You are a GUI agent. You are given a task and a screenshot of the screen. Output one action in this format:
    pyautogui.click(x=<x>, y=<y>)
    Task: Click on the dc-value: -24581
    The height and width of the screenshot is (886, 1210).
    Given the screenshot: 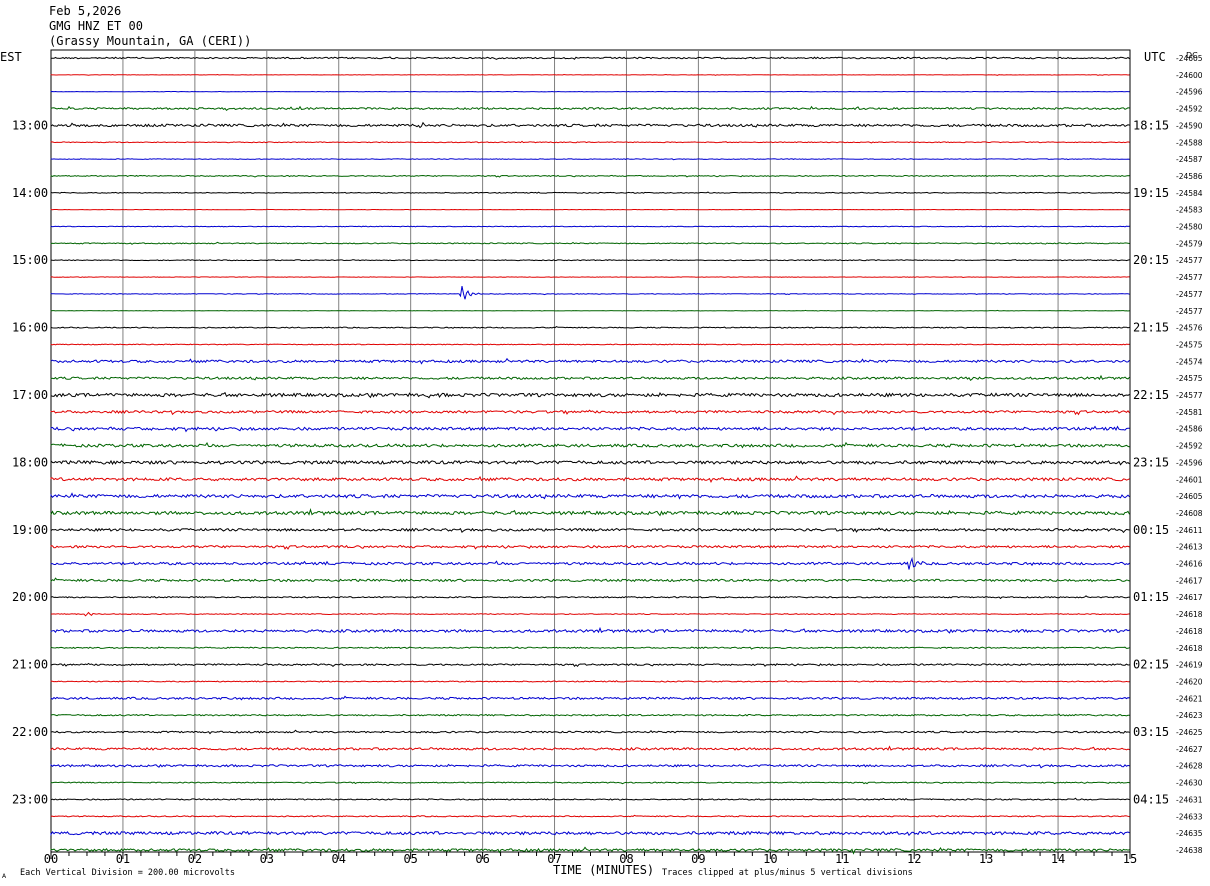 What is the action you would take?
    pyautogui.click(x=1189, y=412)
    